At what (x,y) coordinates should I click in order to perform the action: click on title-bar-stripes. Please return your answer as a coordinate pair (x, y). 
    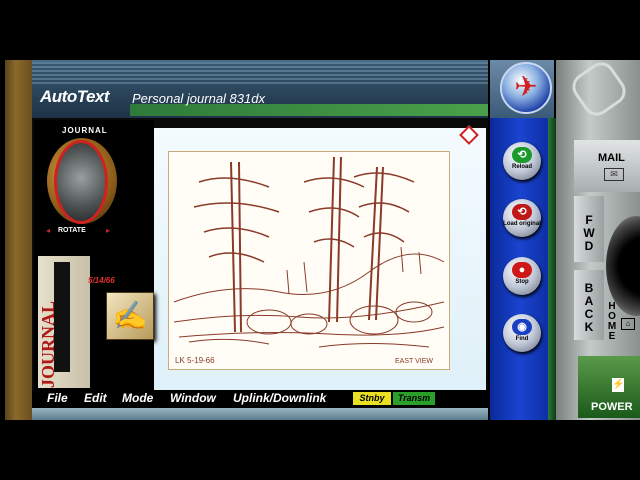
    Looking at the image, I should click on (260, 73).